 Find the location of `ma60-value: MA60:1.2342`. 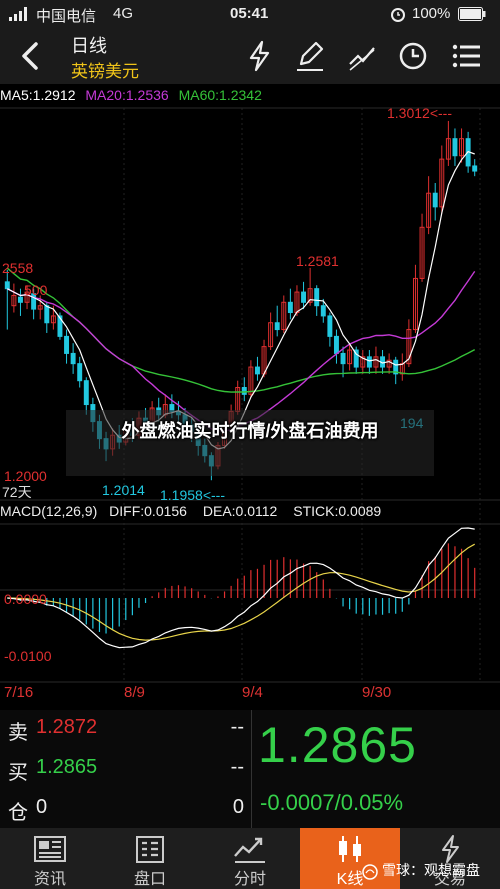

ma60-value: MA60:1.2342 is located at coordinates (220, 95).